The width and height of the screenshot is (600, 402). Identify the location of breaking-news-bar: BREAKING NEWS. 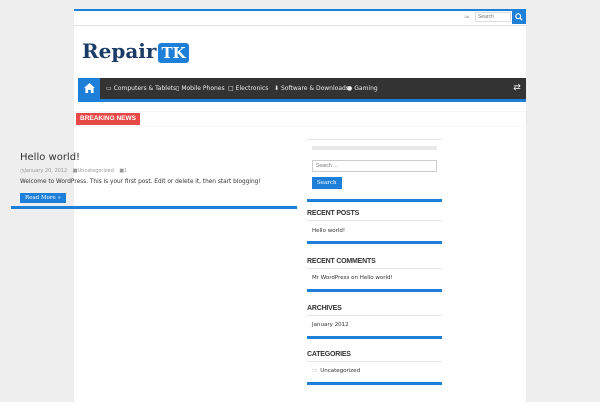
(300, 119).